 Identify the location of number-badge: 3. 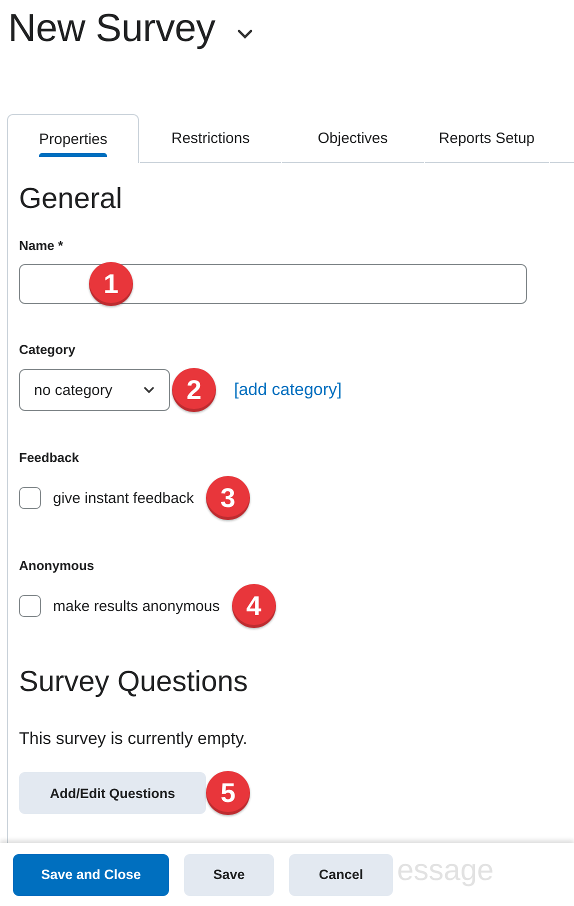
(228, 498).